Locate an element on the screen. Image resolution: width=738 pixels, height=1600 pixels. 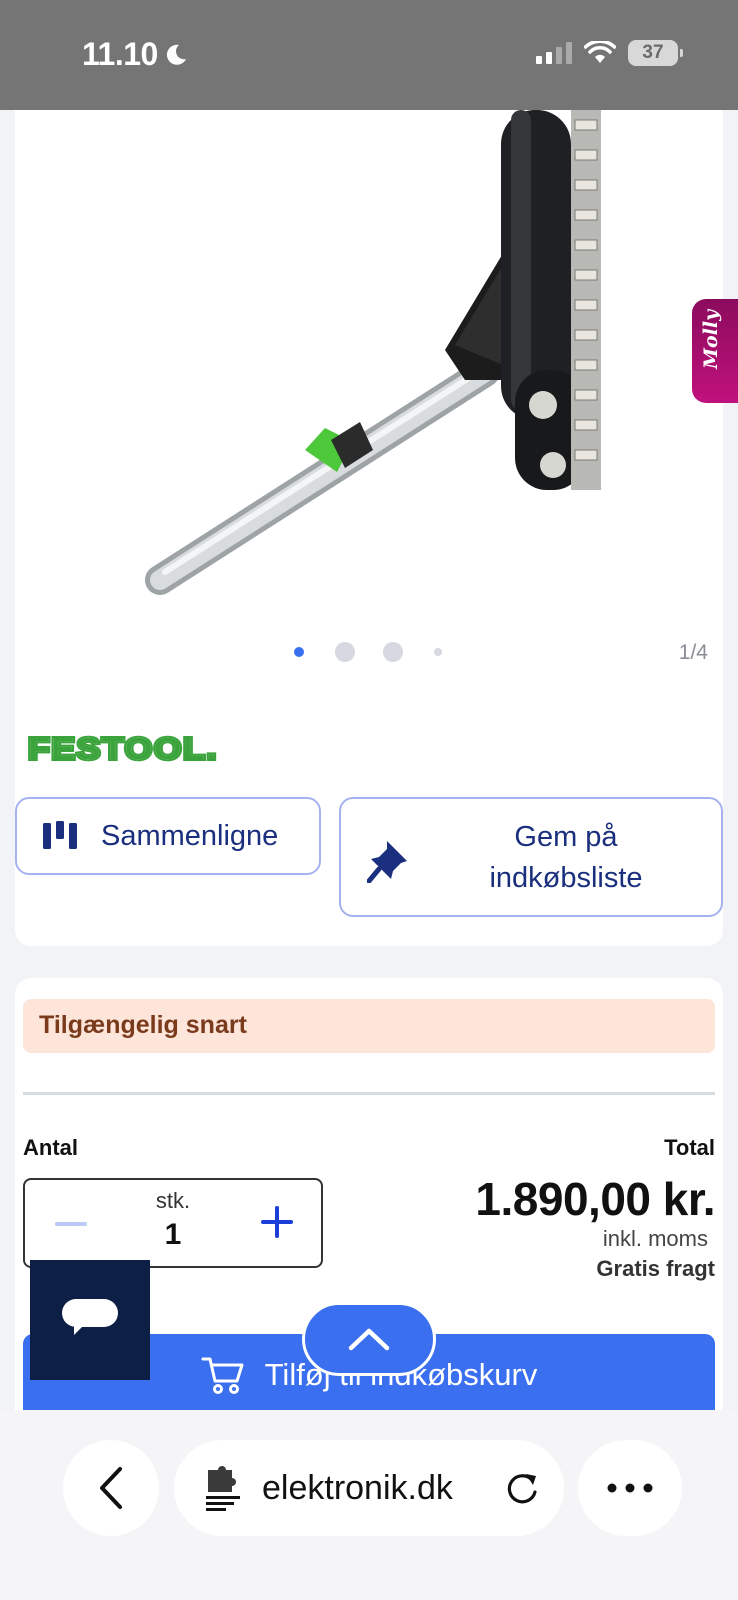
molly-assistant-tab: Molly is located at coordinates (715, 351).